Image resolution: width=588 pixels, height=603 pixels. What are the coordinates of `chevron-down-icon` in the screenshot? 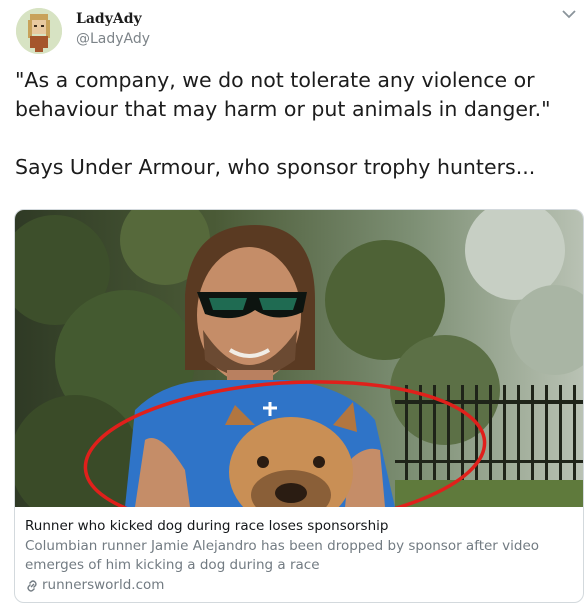 It's located at (569, 14).